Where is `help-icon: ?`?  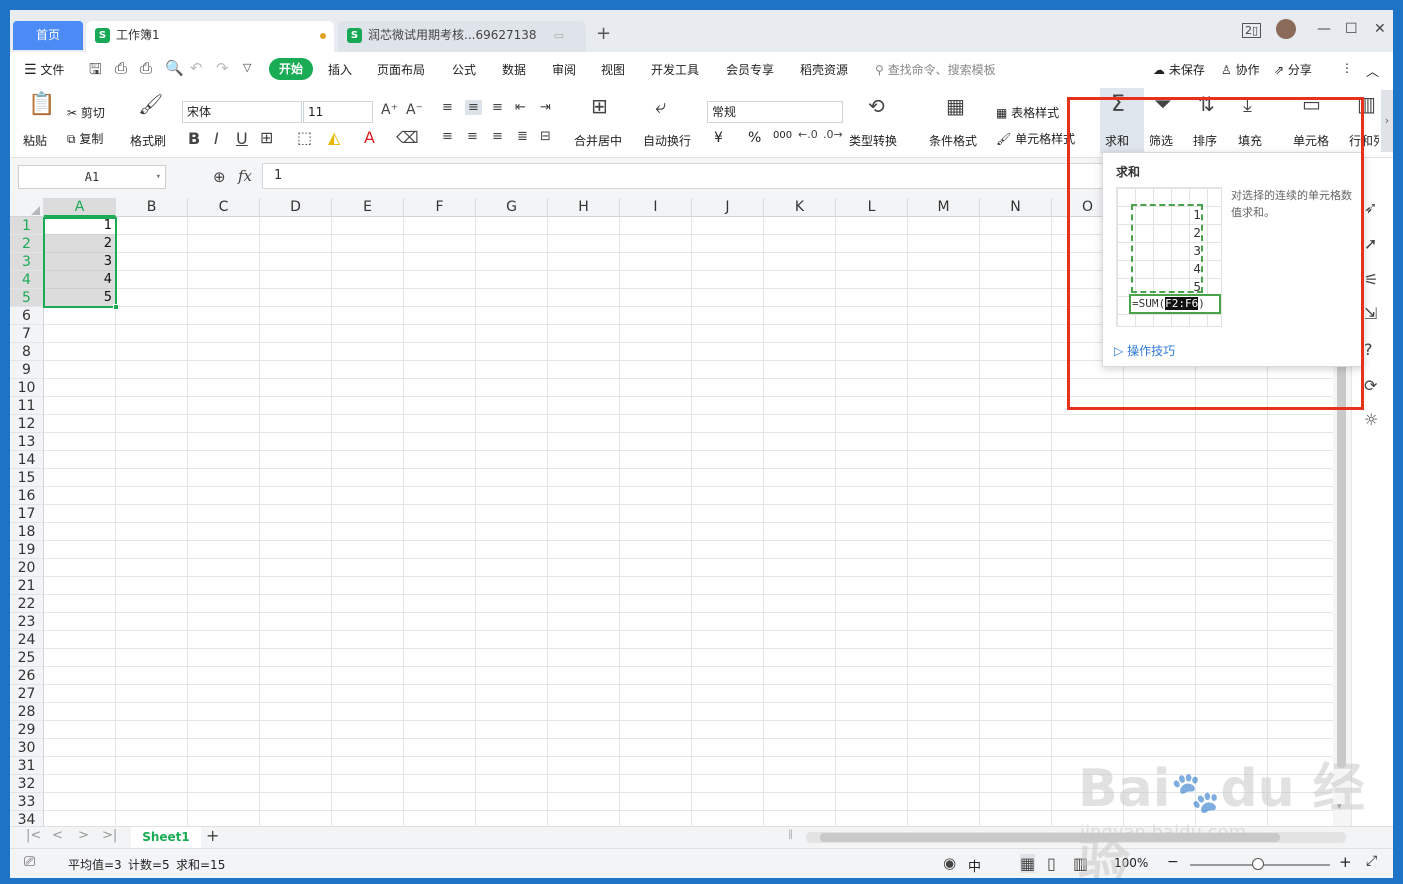
help-icon: ? is located at coordinates (1368, 349).